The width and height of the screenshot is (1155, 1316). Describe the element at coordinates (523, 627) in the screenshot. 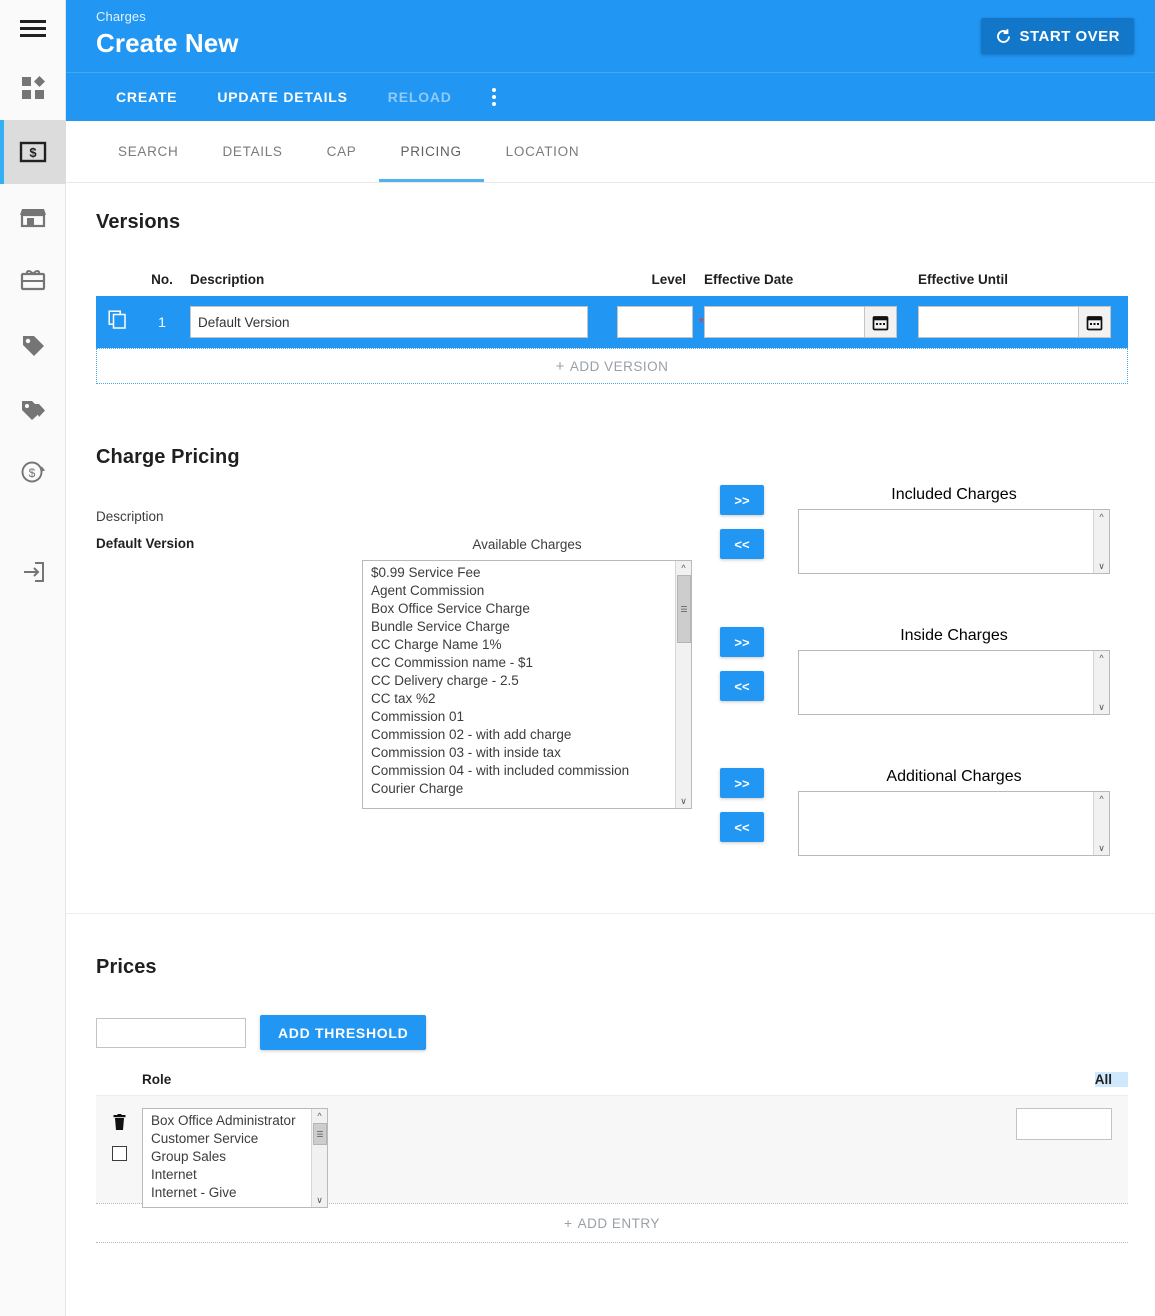

I see `list-item: Bundle Service Charge` at that location.